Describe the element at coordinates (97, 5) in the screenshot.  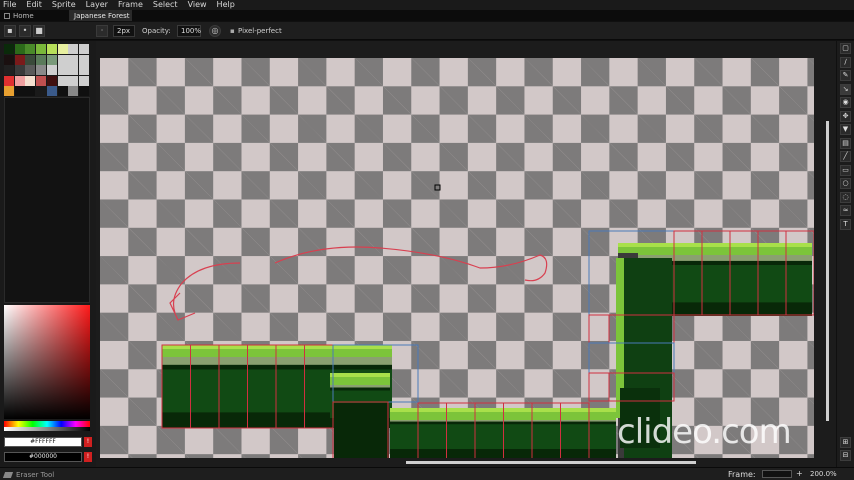
I see `menu-layer: Layer` at that location.